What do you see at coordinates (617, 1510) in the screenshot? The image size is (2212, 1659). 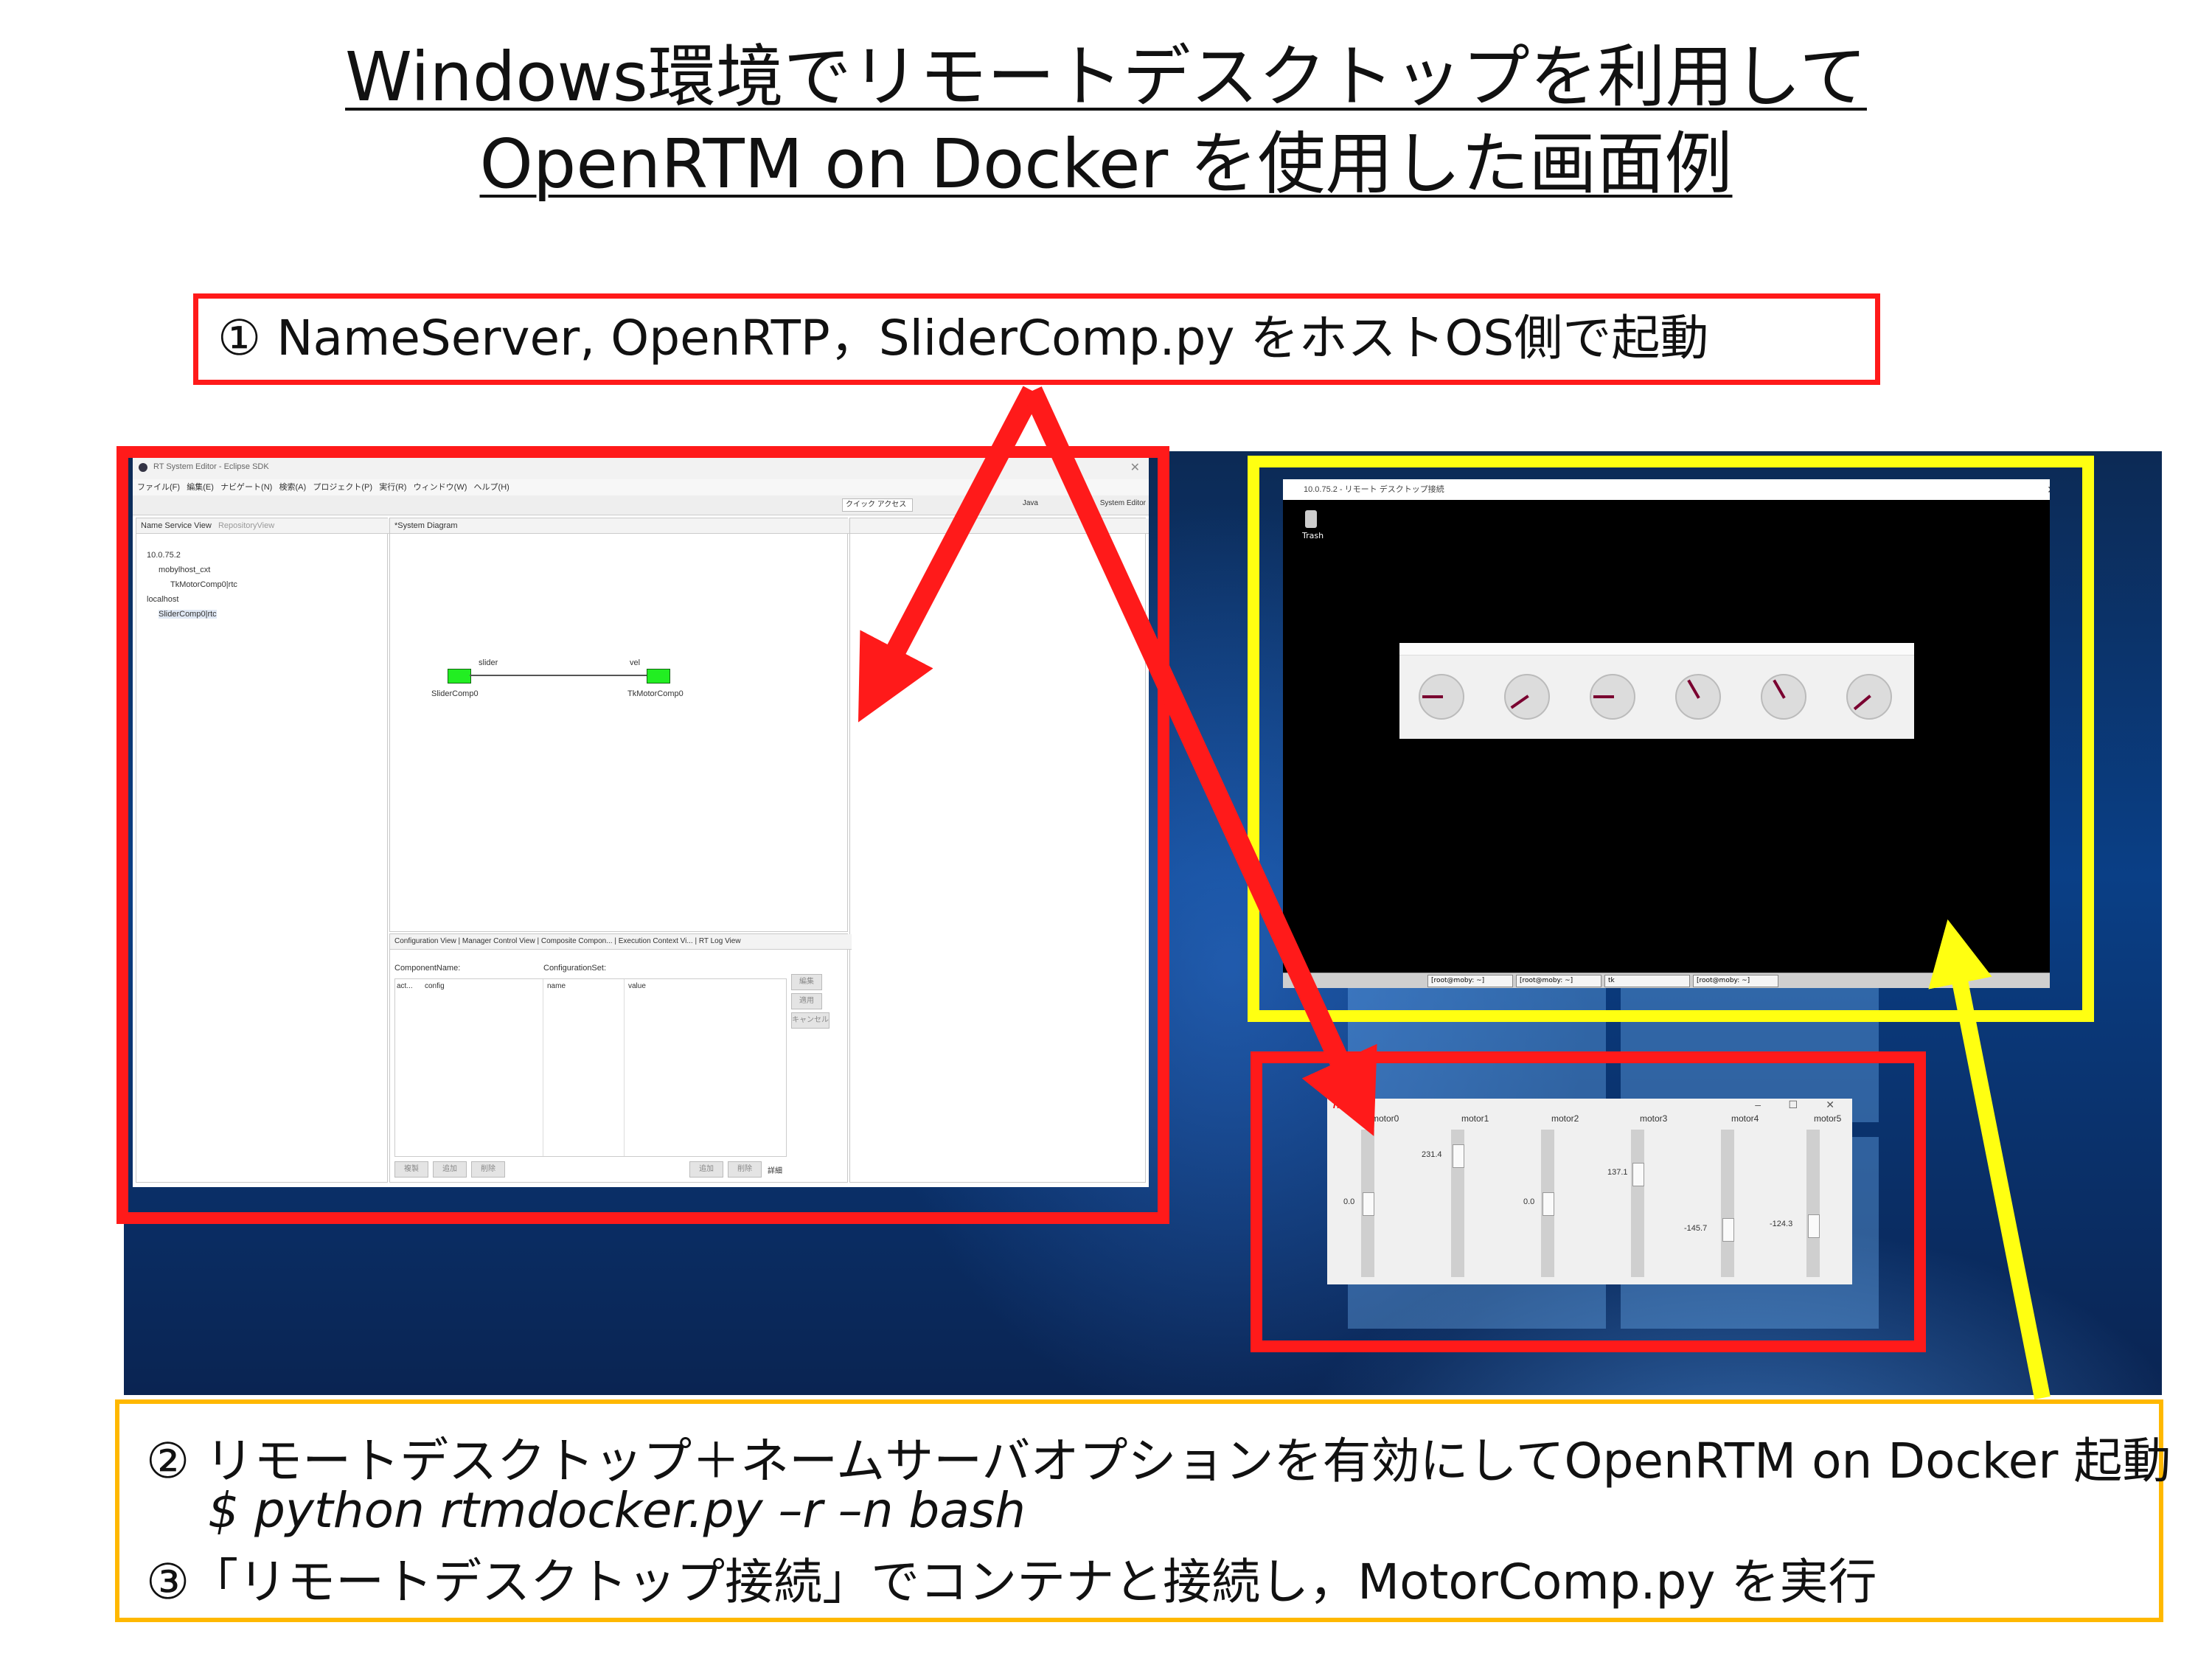 I see `command-text: $ python rtmdocker.py –r –n bash` at bounding box center [617, 1510].